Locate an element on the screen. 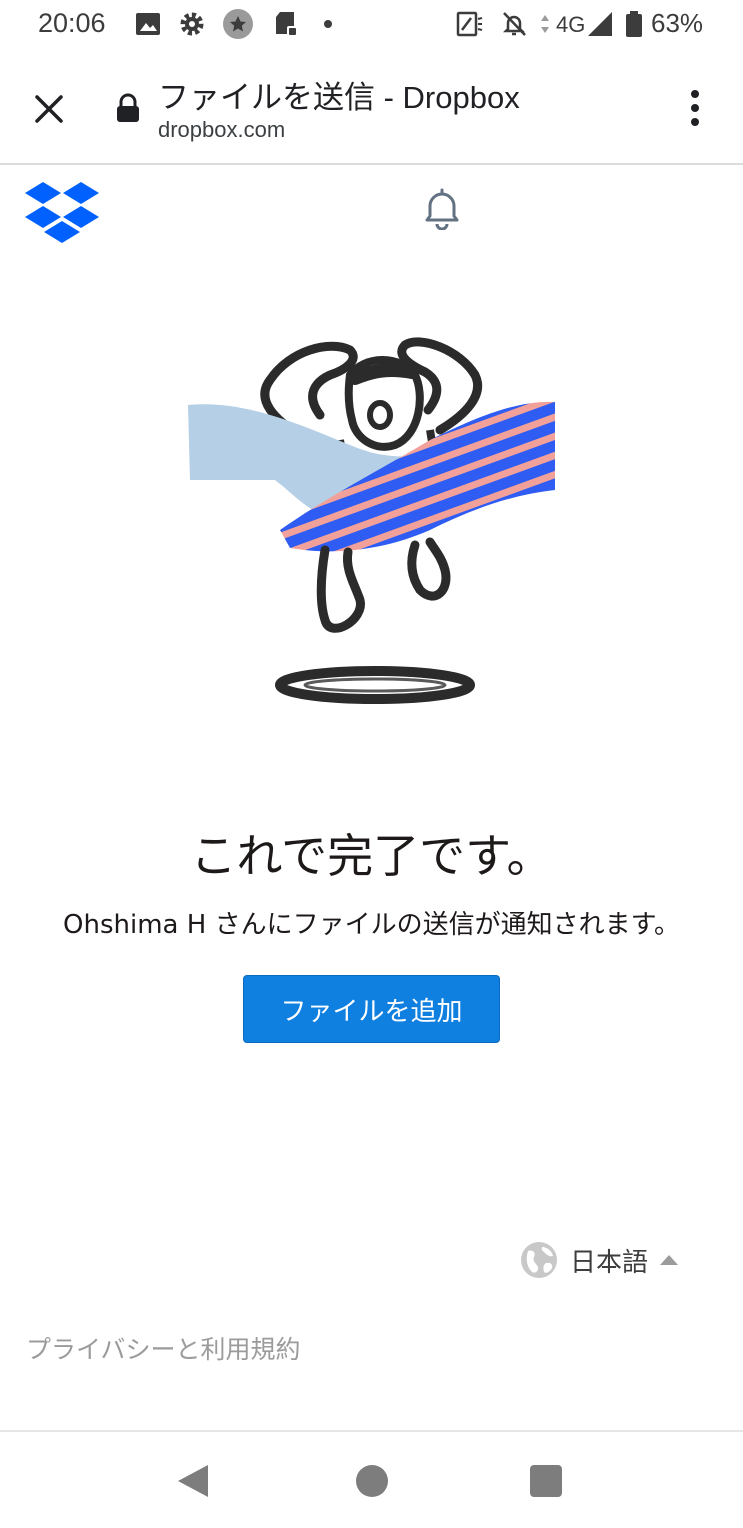  back-icon is located at coordinates (193, 1481).